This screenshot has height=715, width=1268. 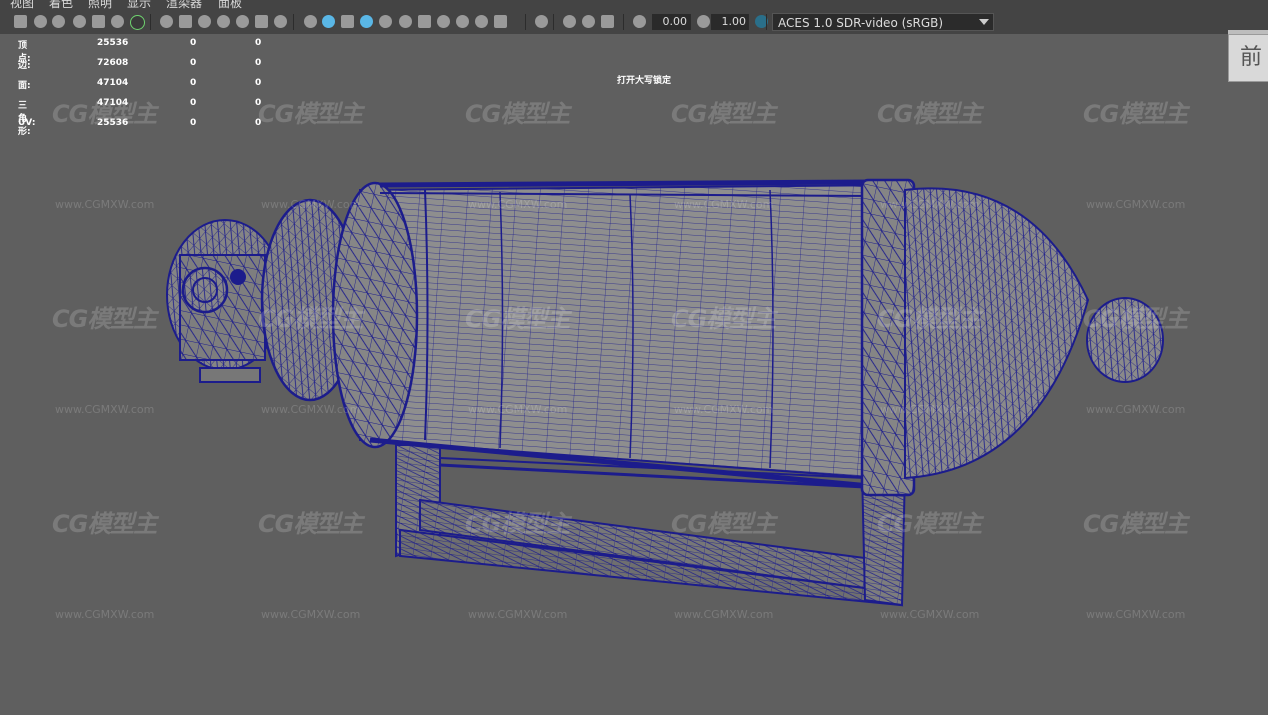 I want to click on menu-renderer: 渲染器, so click(x=184, y=4).